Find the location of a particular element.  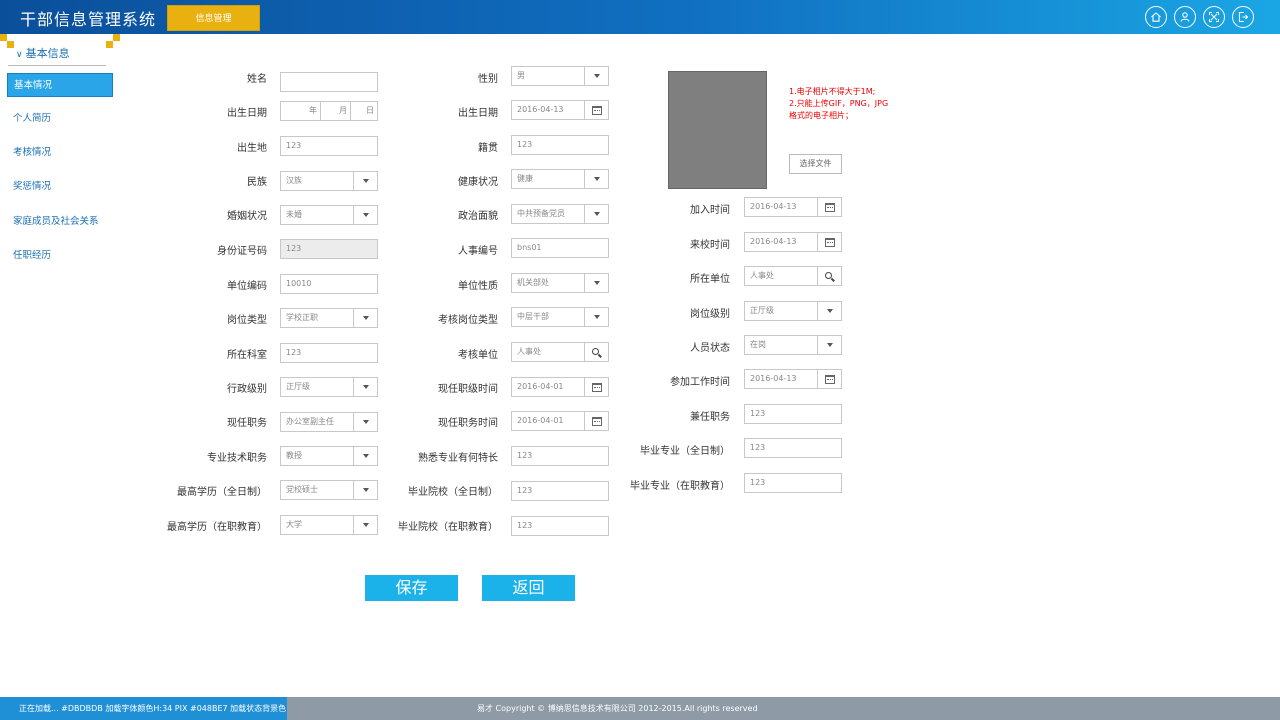

school-fulltime-input: 123 is located at coordinates (560, 491).